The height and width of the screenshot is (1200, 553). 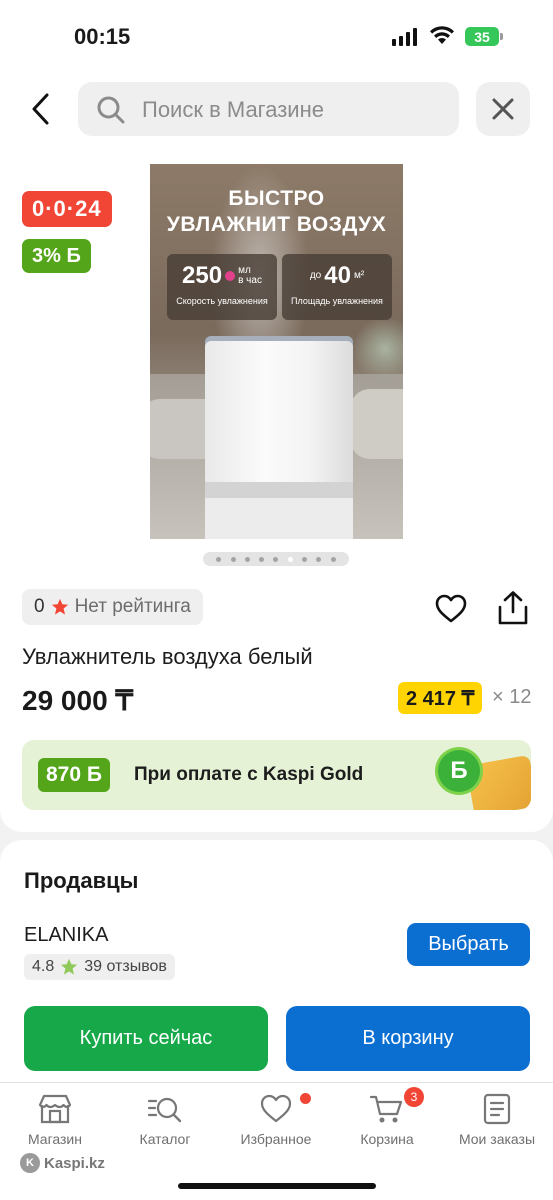 What do you see at coordinates (132, 606) in the screenshot?
I see `rating-text: Нет рейтинга` at bounding box center [132, 606].